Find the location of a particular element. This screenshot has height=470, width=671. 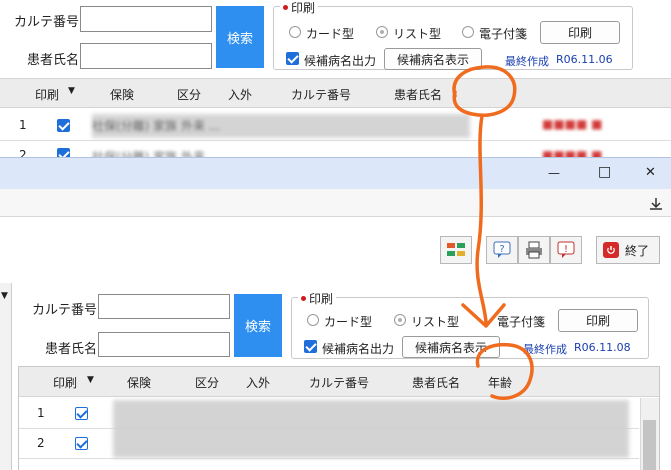

annotation-circle-top is located at coordinates (484, 91).